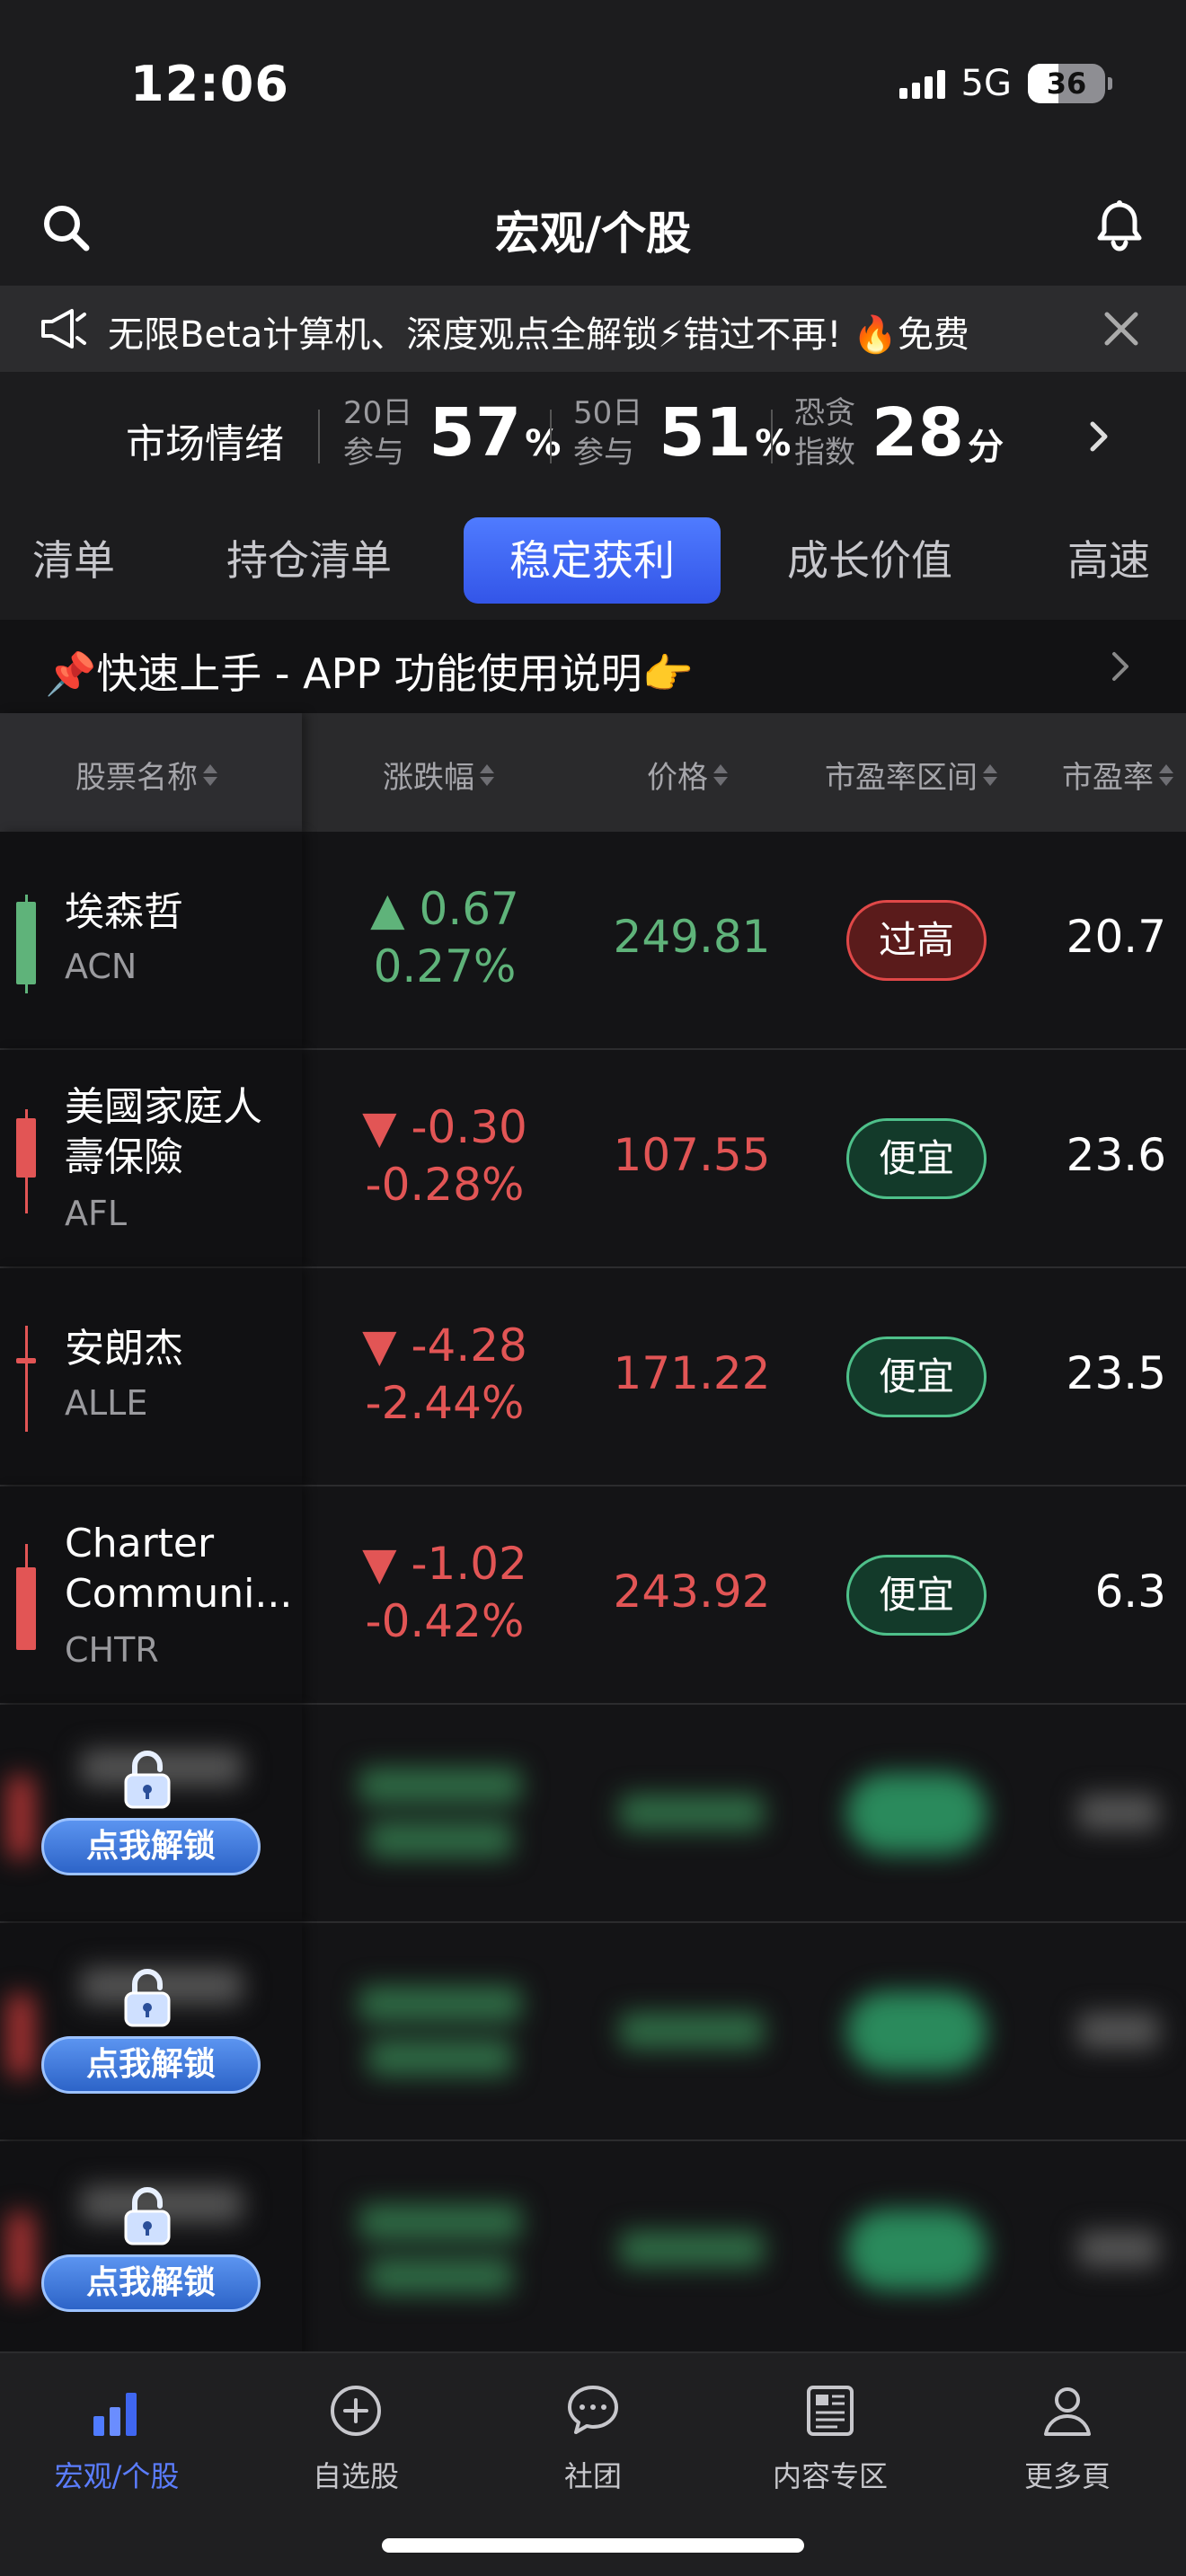  What do you see at coordinates (117, 2476) in the screenshot?
I see `tabbar-label: 宏观/个股` at bounding box center [117, 2476].